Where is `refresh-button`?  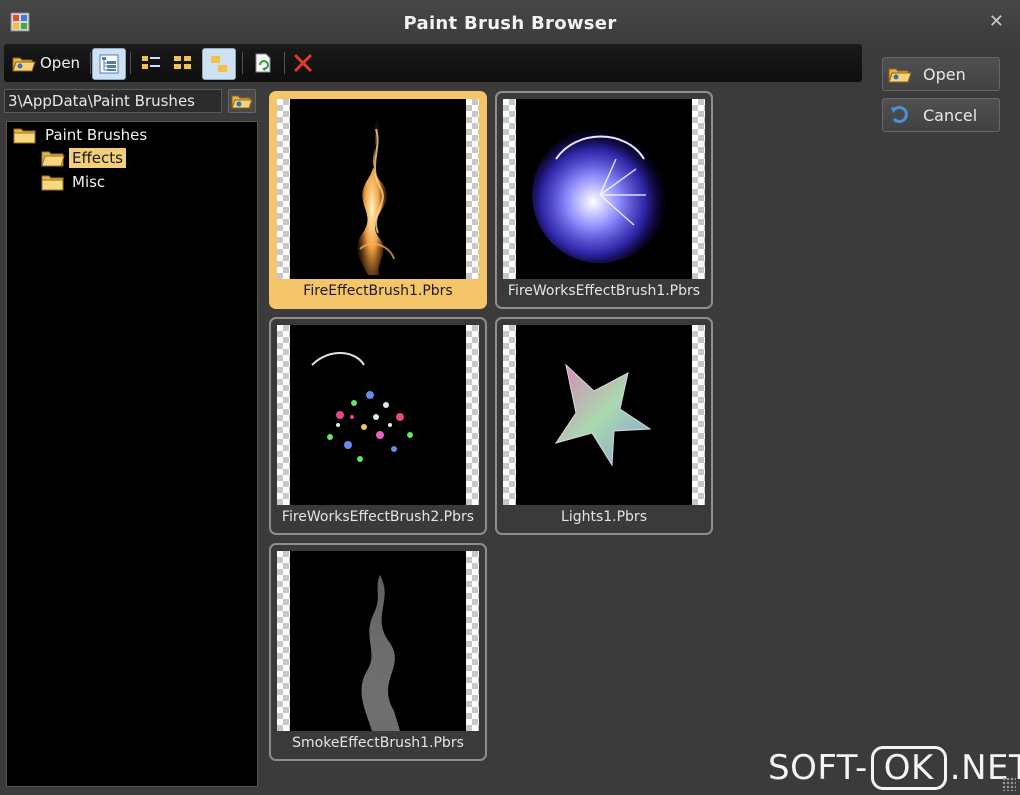
refresh-button is located at coordinates (263, 63).